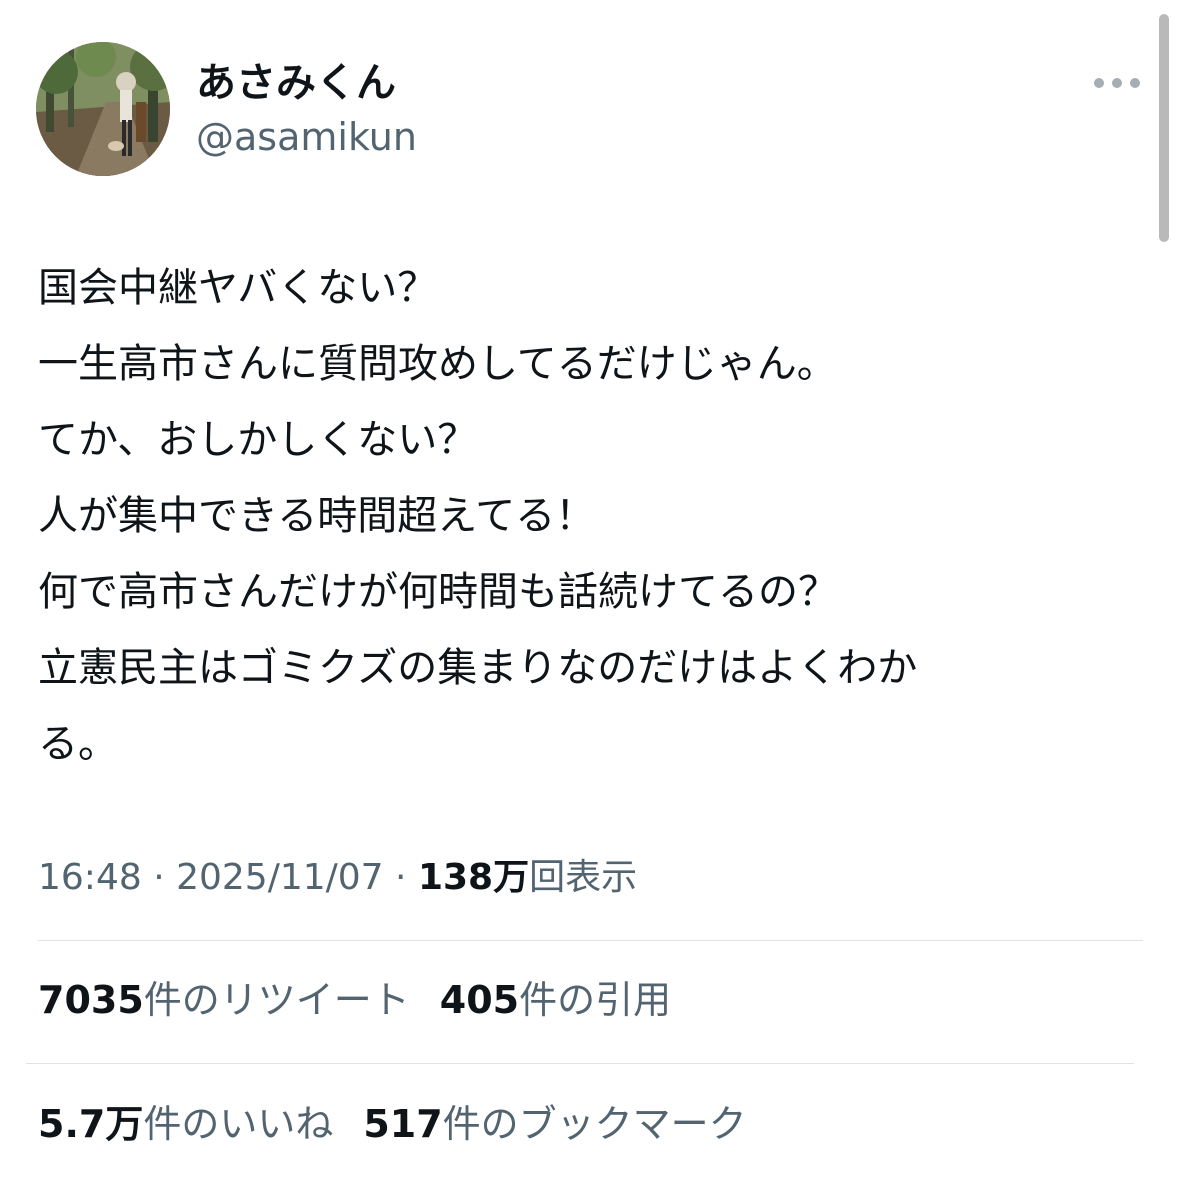 The height and width of the screenshot is (1179, 1179). I want to click on tweet-text-line: る。, so click(78, 744).